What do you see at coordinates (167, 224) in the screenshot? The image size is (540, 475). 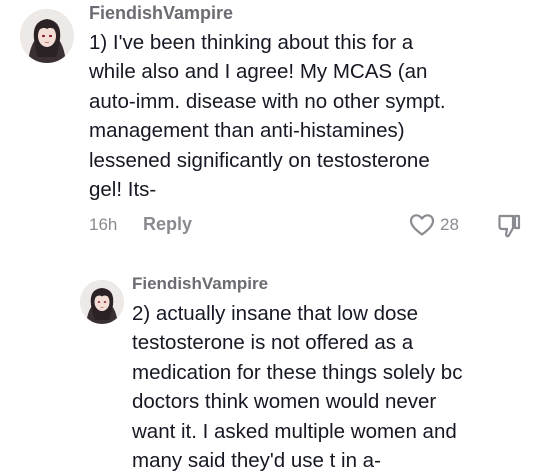 I see `reply-button: Reply` at bounding box center [167, 224].